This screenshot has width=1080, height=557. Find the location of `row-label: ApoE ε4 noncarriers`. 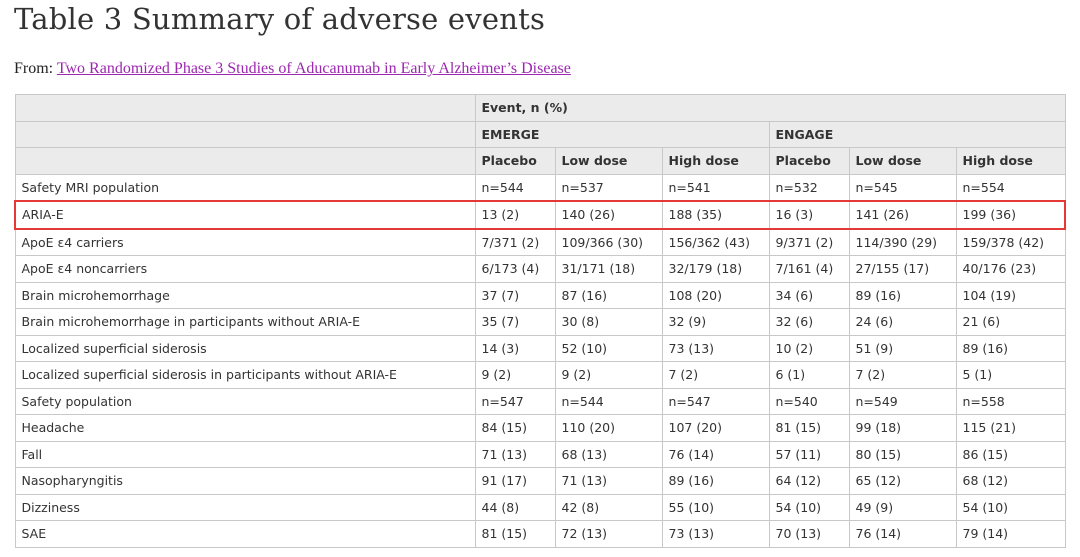

row-label: ApoE ε4 noncarriers is located at coordinates (245, 269).